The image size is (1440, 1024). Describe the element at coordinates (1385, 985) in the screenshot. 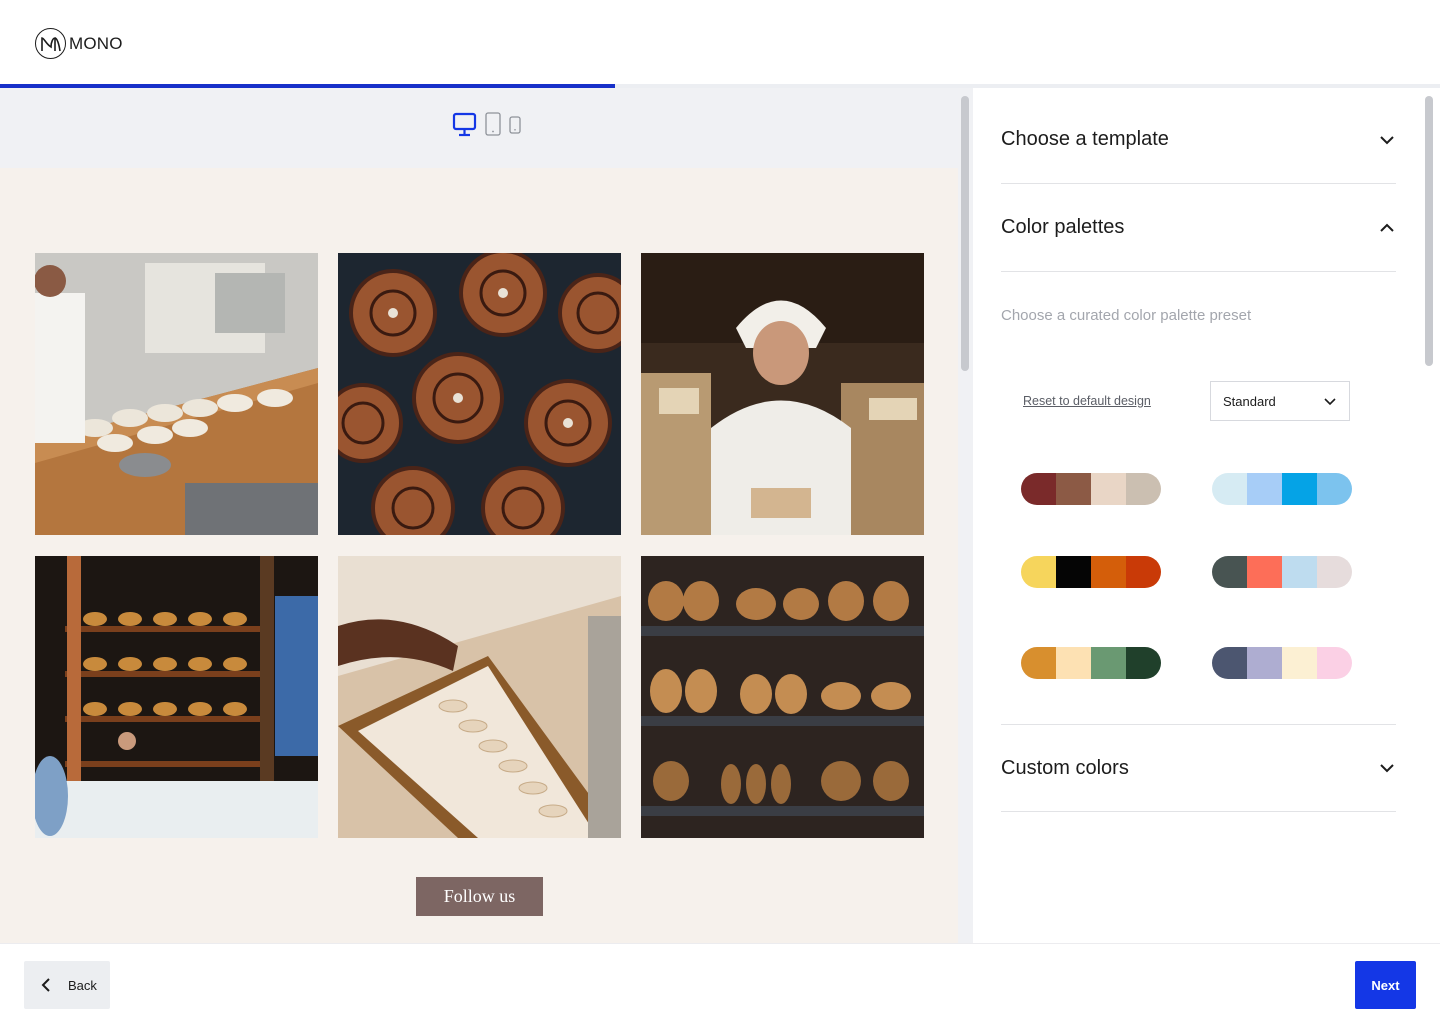

I see `next-button: Next` at that location.